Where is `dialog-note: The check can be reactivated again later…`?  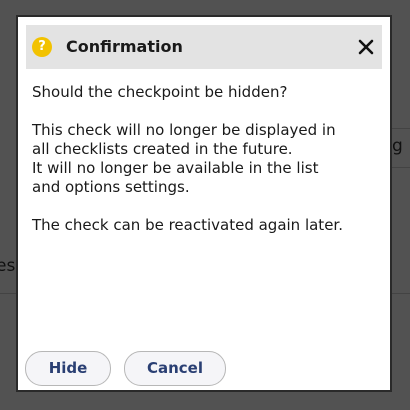 dialog-note: The check can be reactivated again later… is located at coordinates (187, 225).